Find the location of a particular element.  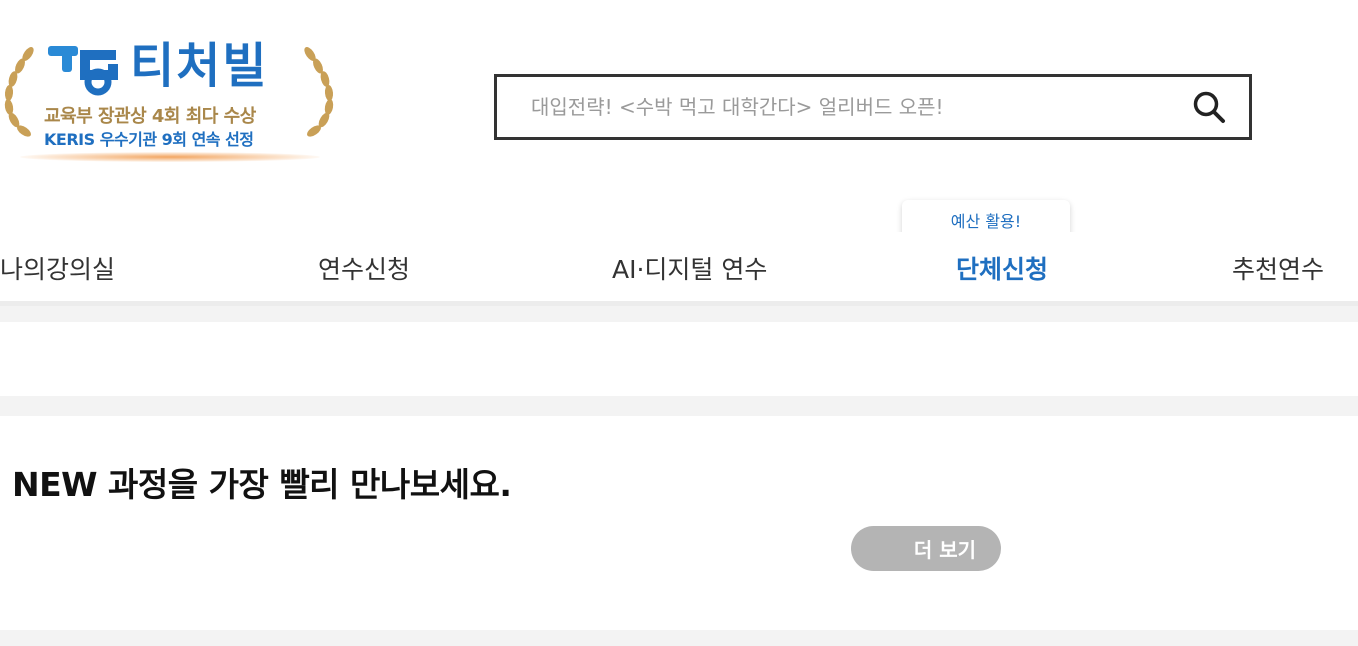

nav-item-course-apply: 연수신청 is located at coordinates (364, 271).